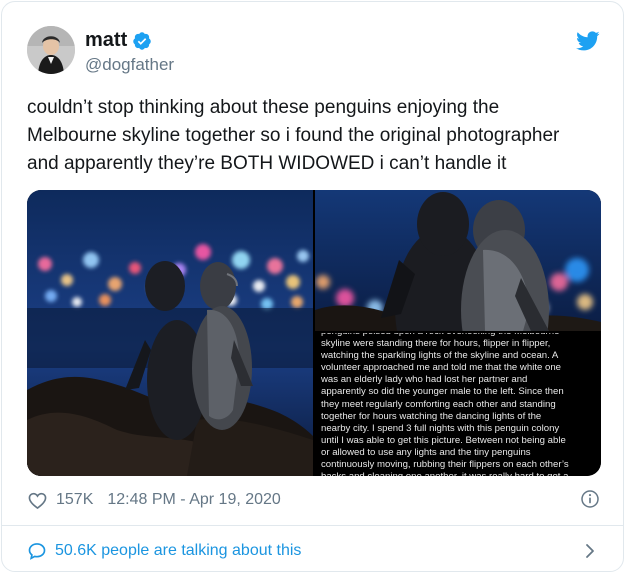 The image size is (625, 573). I want to click on chevron-right-icon, so click(590, 551).